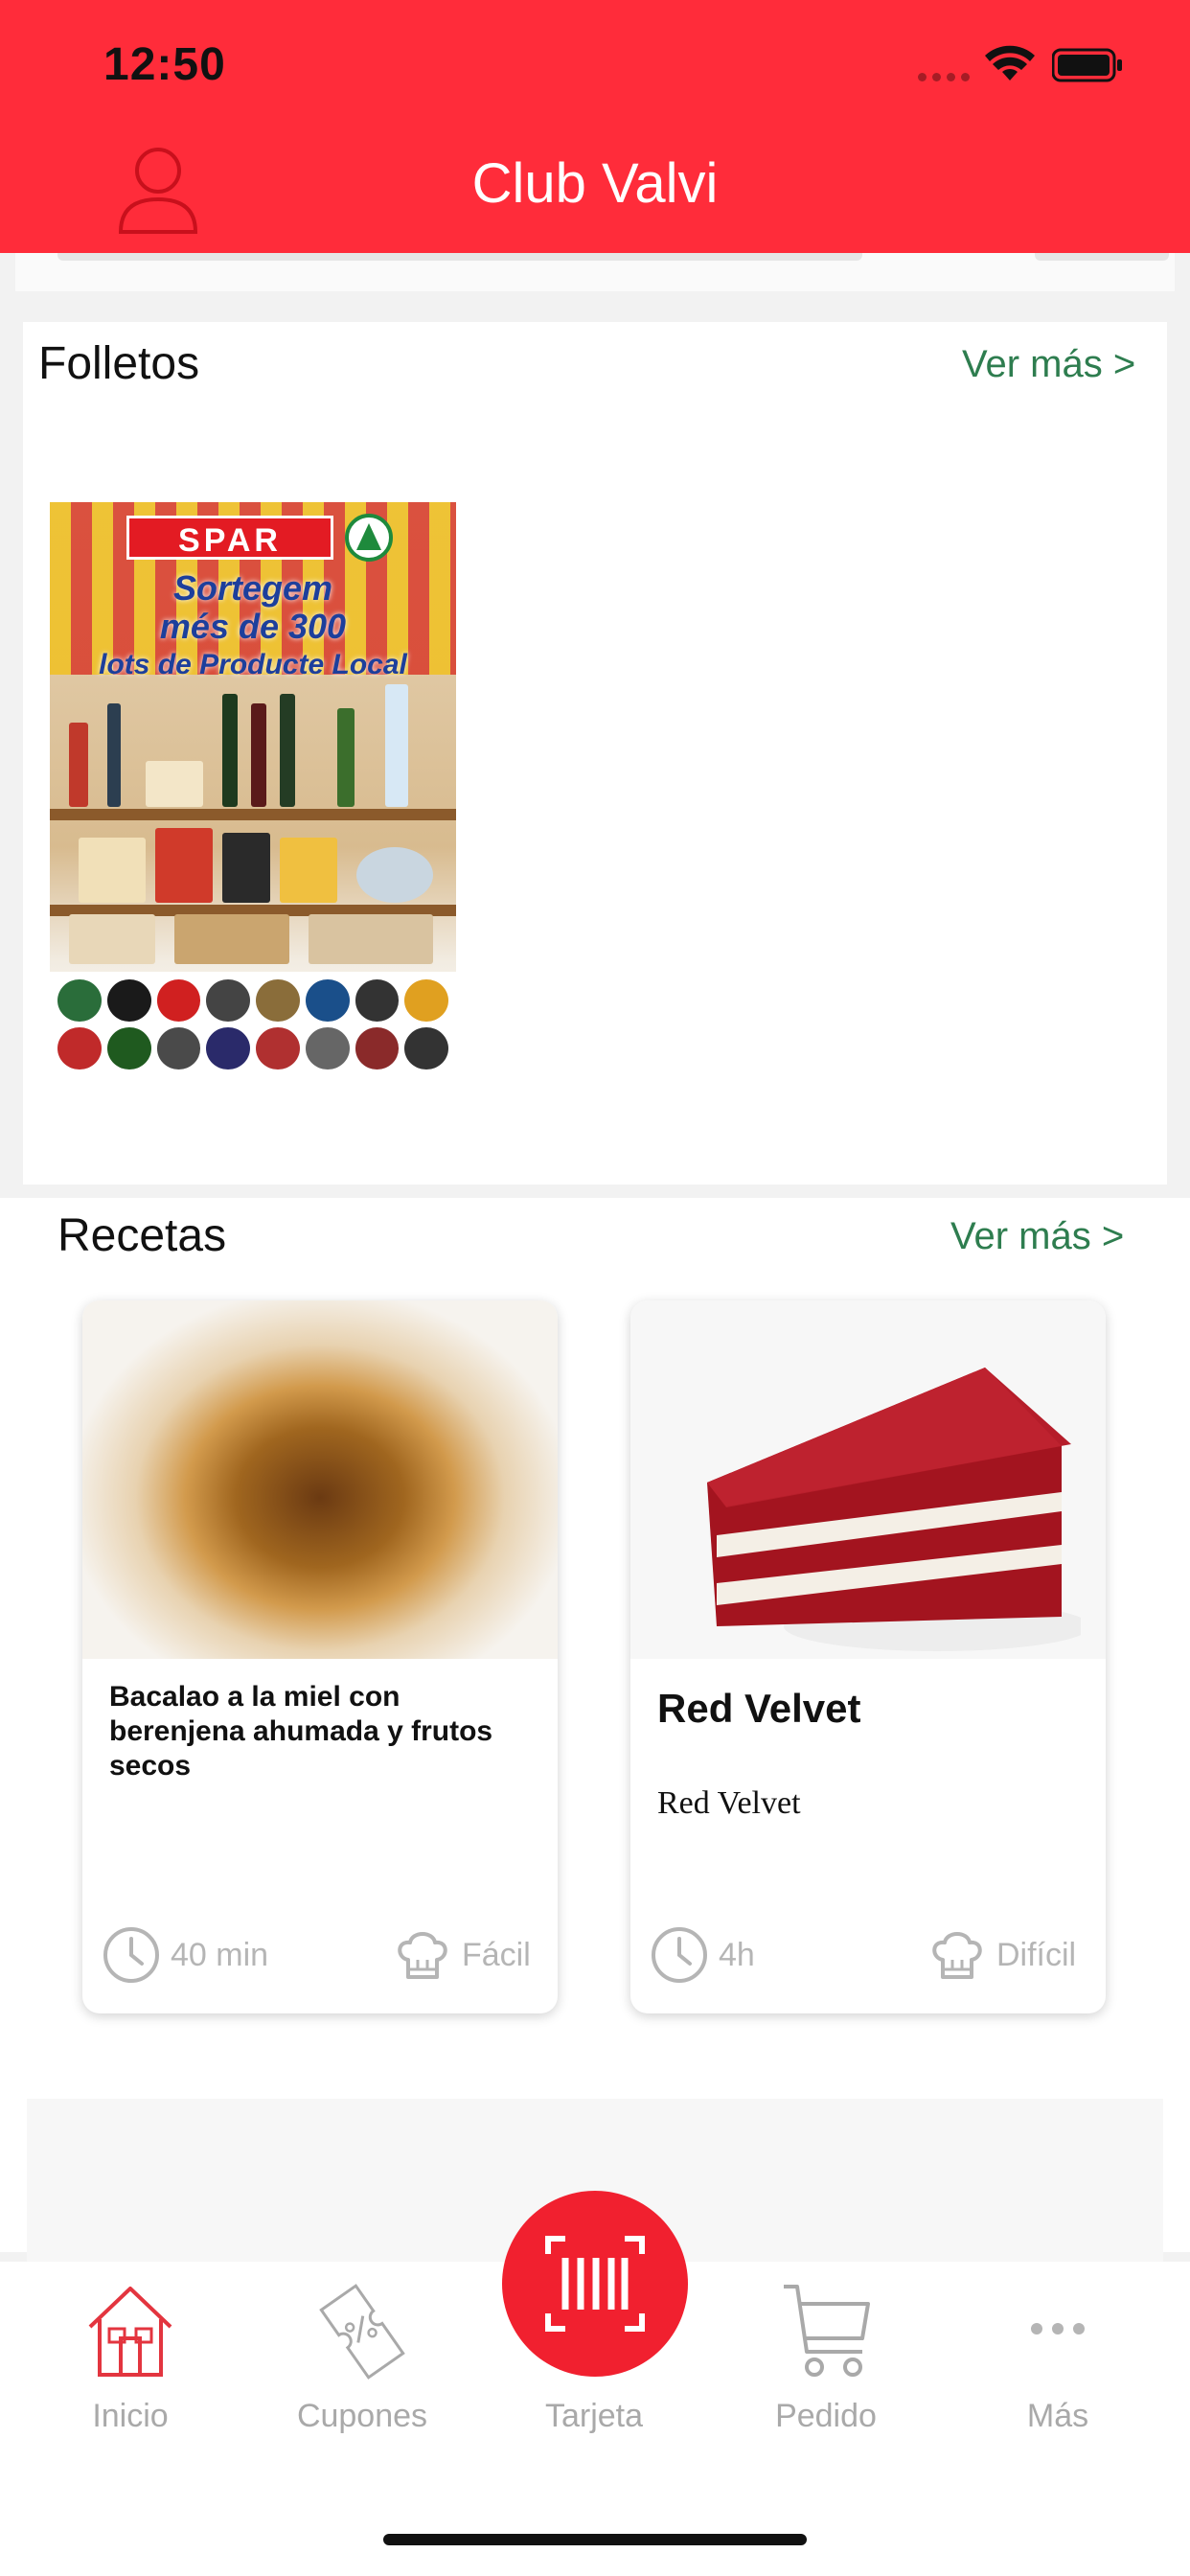 This screenshot has height=2576, width=1190. Describe the element at coordinates (142, 1235) in the screenshot. I see `recetas-title: Recetas` at that location.